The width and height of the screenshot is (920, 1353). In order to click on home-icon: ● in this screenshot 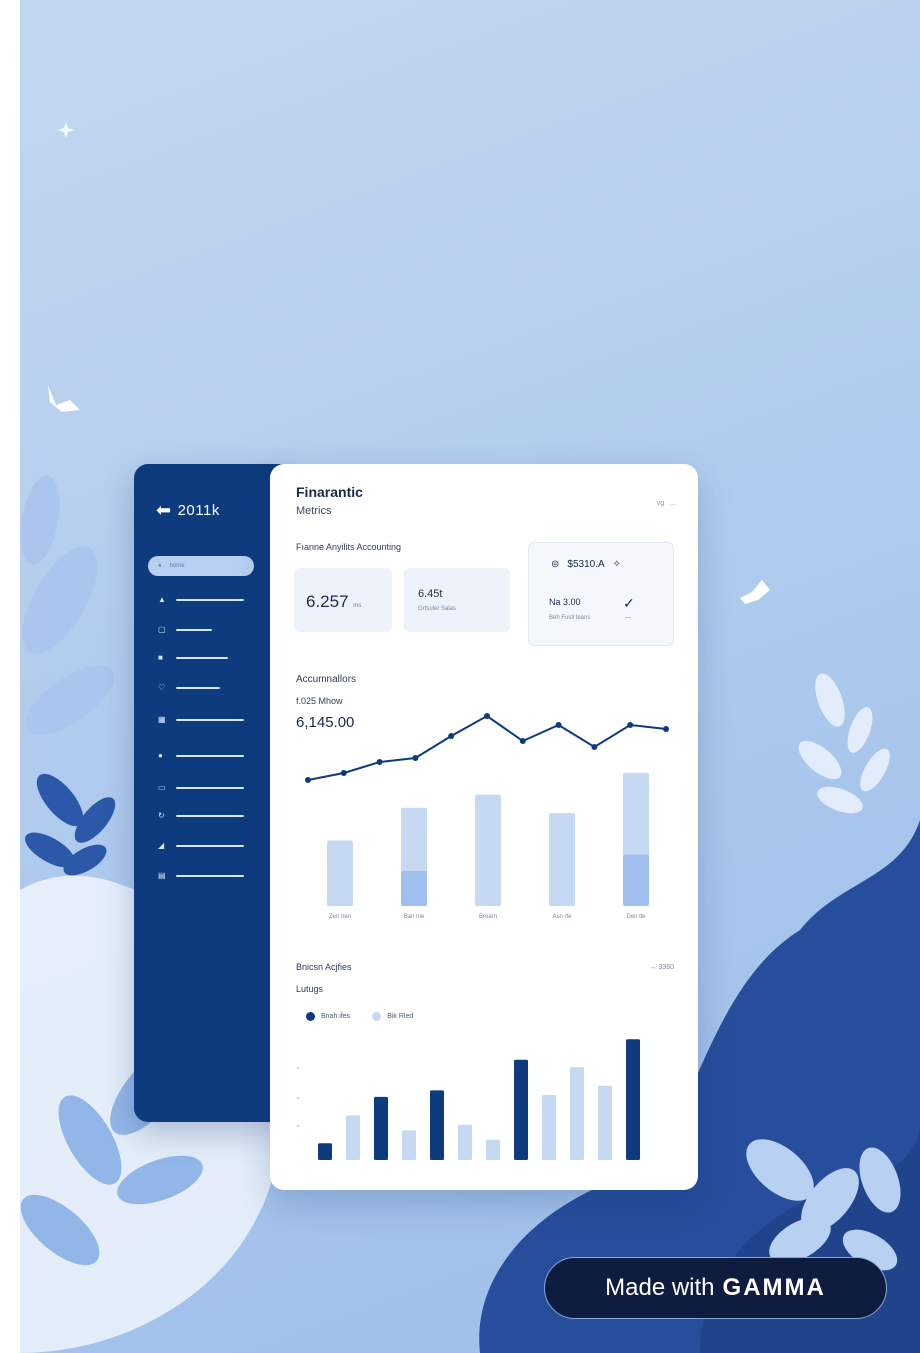, I will do `click(160, 566)`.